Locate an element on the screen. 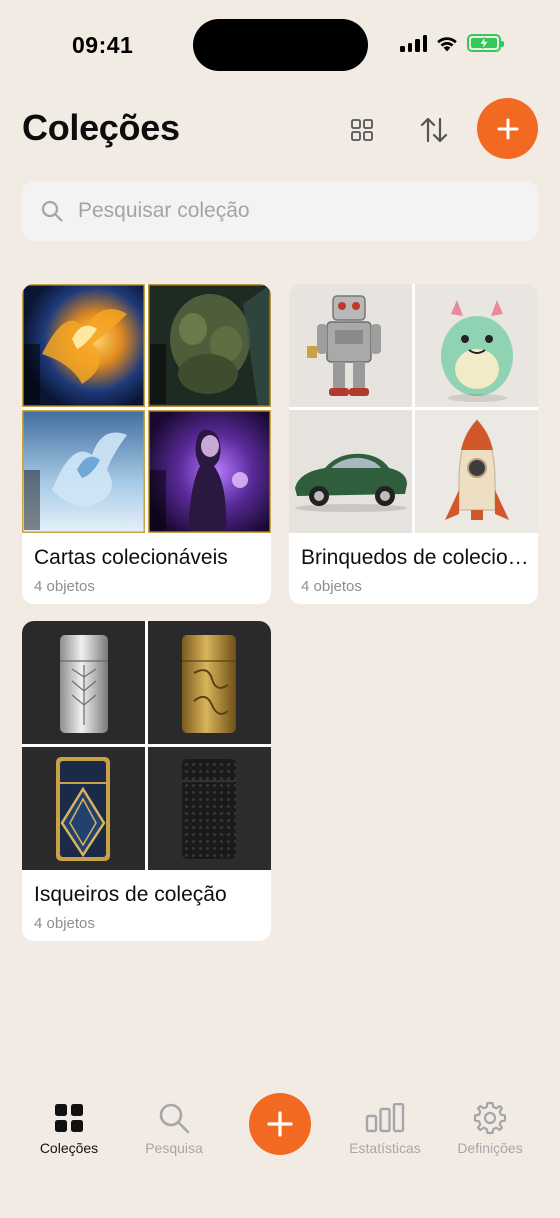  tab-label: Definições is located at coordinates (490, 1148).